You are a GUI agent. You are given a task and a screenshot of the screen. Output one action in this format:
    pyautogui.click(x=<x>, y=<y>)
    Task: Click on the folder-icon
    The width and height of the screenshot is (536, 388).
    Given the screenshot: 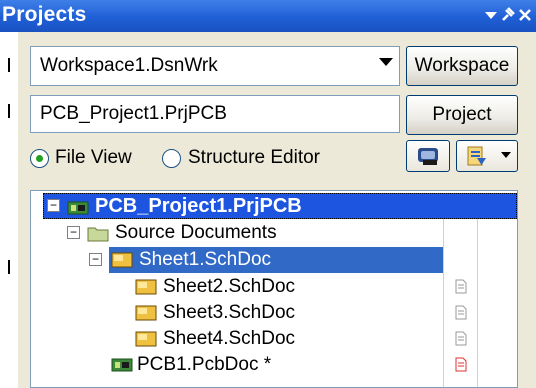 What is the action you would take?
    pyautogui.click(x=98, y=235)
    